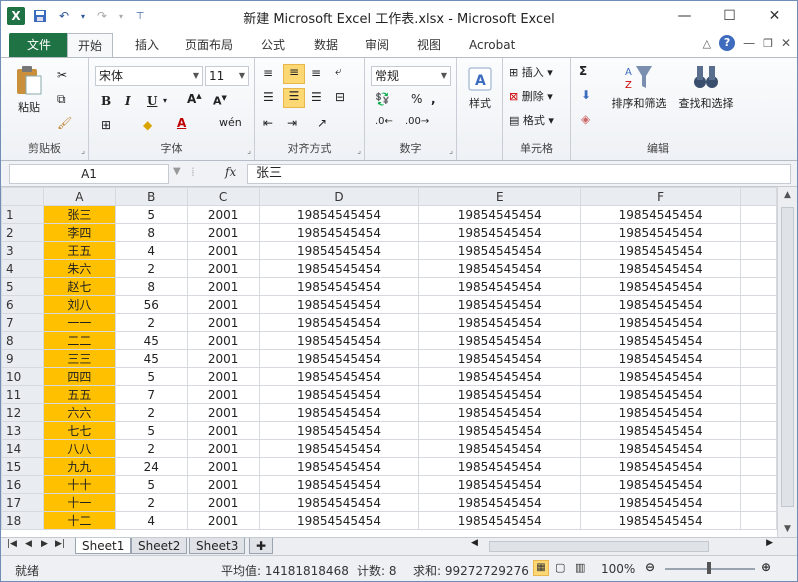 Image resolution: width=798 pixels, height=582 pixels. Describe the element at coordinates (152, 101) in the screenshot. I see `underline-button: U` at that location.